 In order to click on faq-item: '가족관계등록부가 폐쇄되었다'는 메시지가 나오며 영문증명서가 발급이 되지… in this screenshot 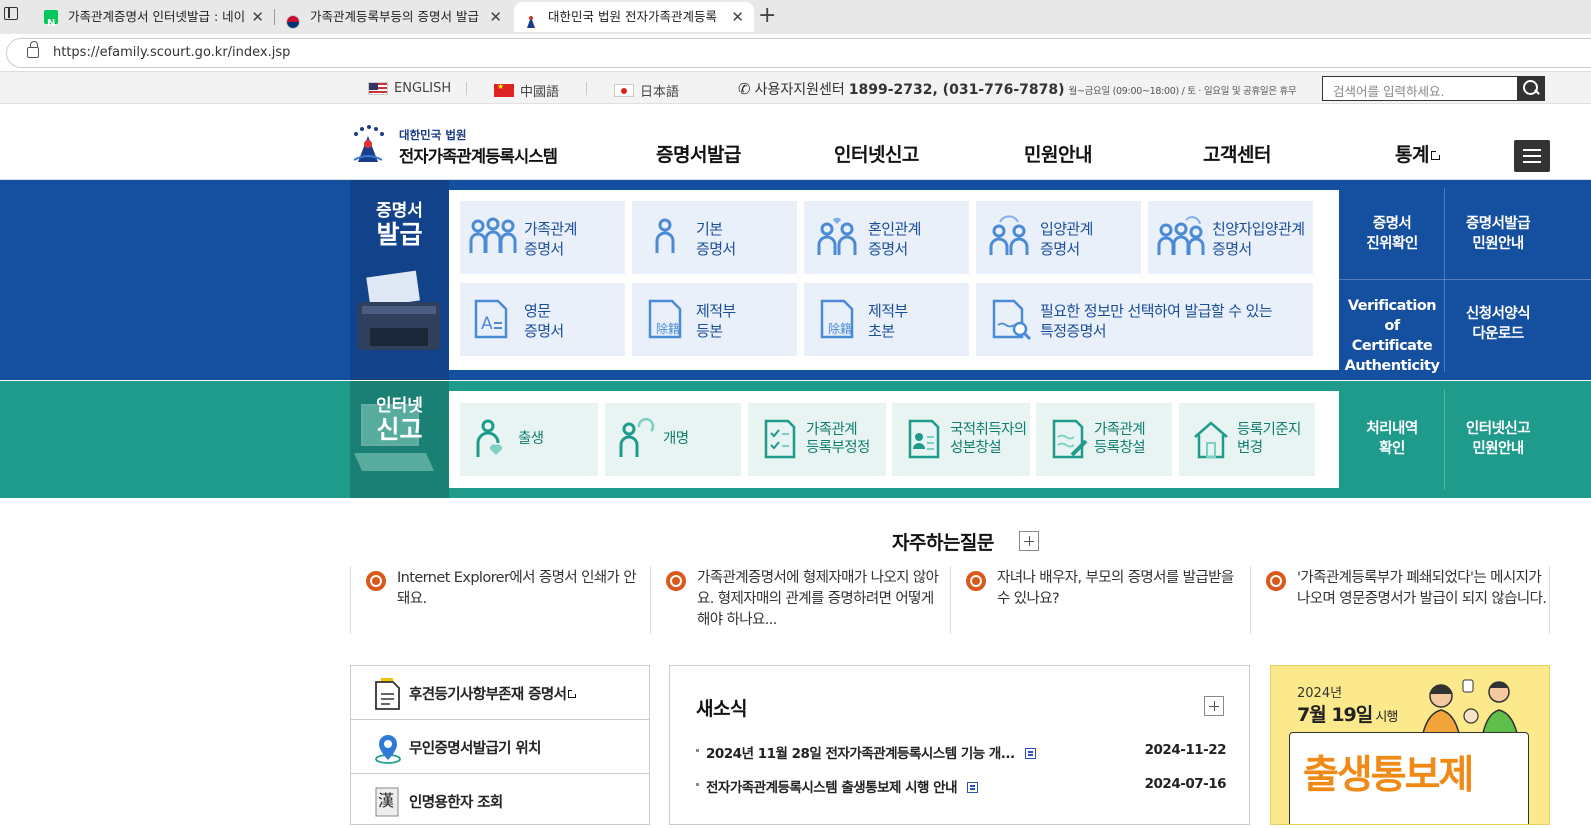, I will do `click(1400, 600)`.